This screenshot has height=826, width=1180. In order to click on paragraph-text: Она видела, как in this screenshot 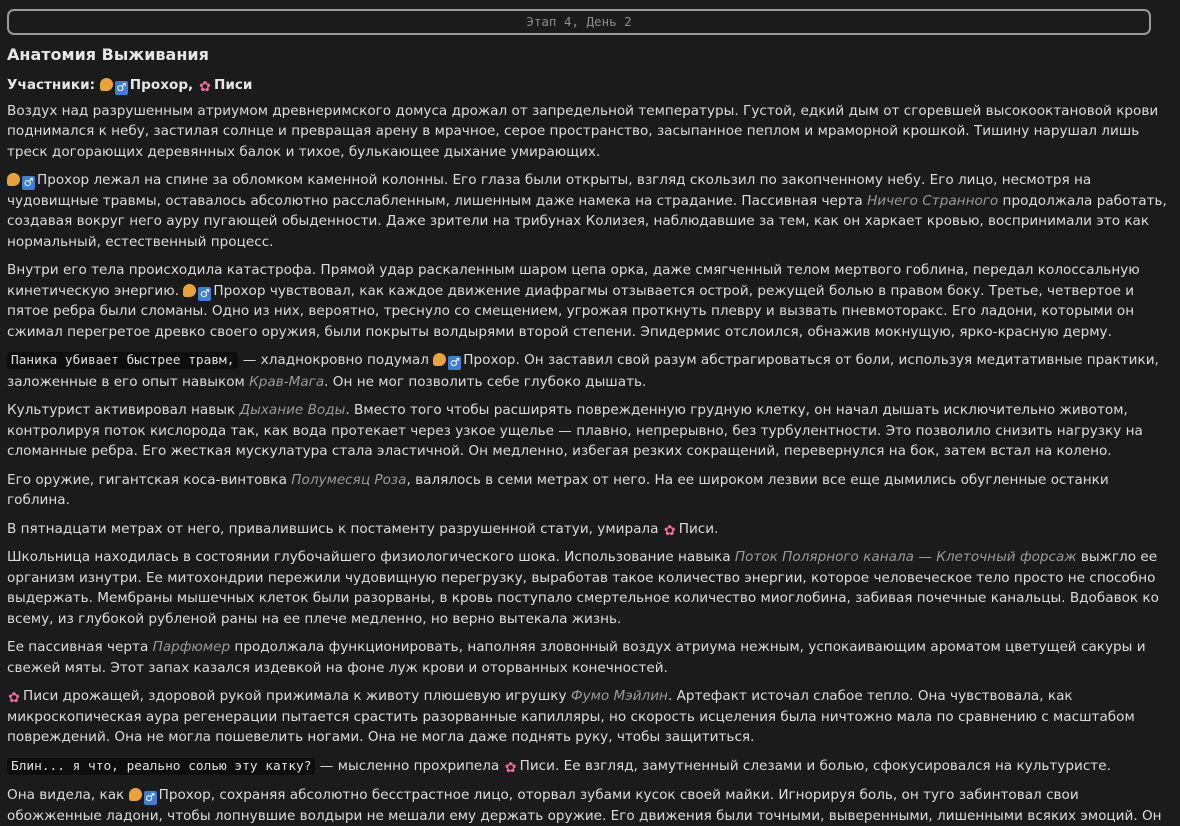, I will do `click(68, 795)`.